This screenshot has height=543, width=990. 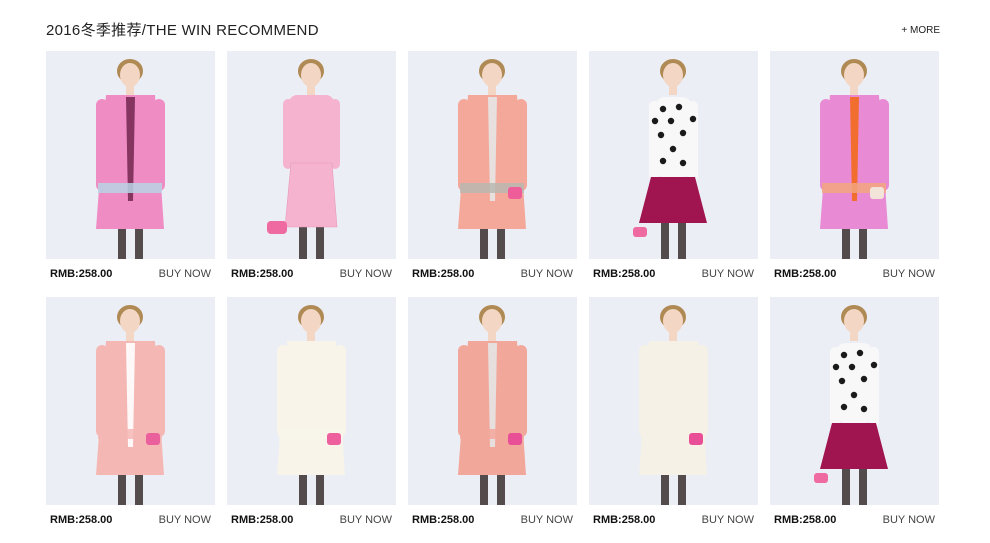 I want to click on more-link: + MORE, so click(x=920, y=30).